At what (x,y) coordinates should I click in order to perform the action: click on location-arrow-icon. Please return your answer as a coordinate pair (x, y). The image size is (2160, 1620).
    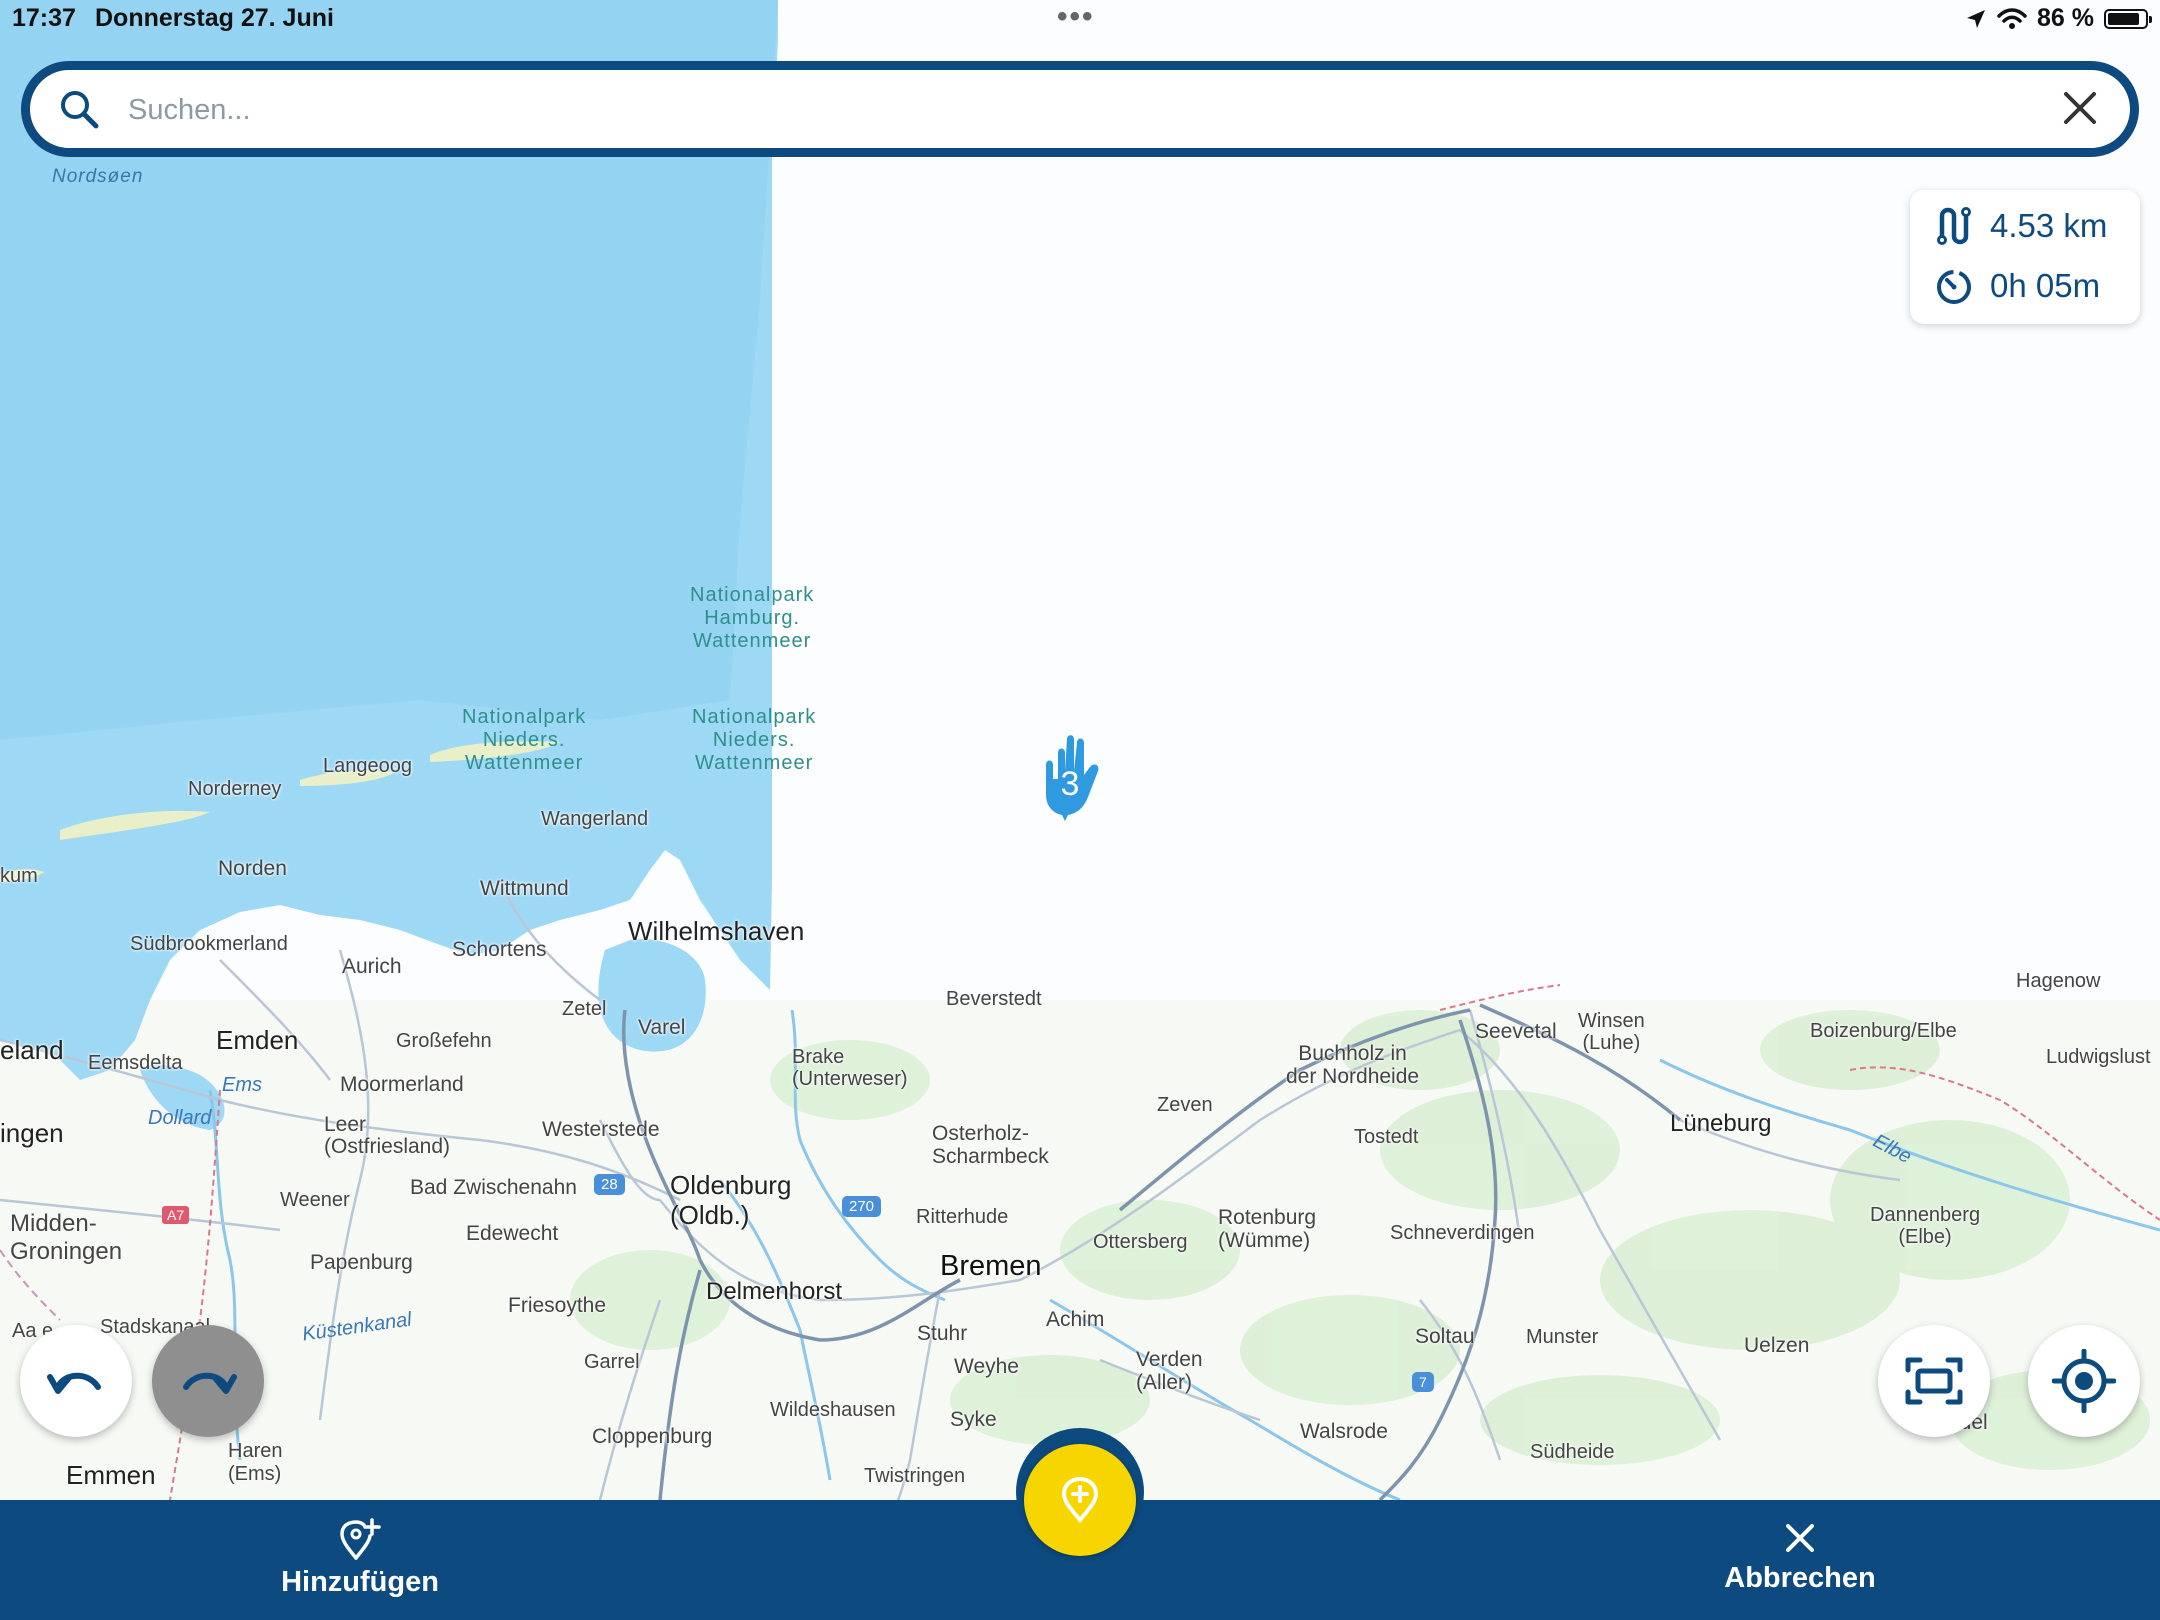
    Looking at the image, I should click on (1976, 18).